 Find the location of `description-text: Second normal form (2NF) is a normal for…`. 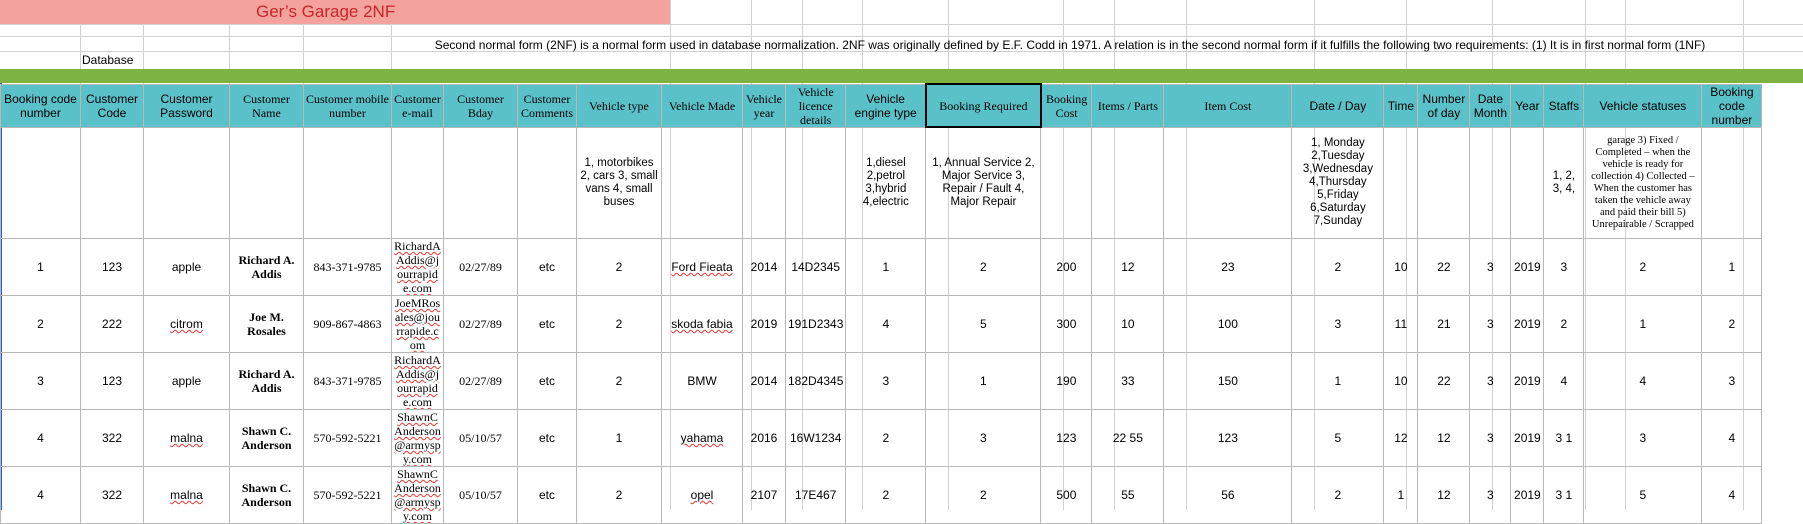

description-text: Second normal form (2NF) is a normal for… is located at coordinates (1070, 45).